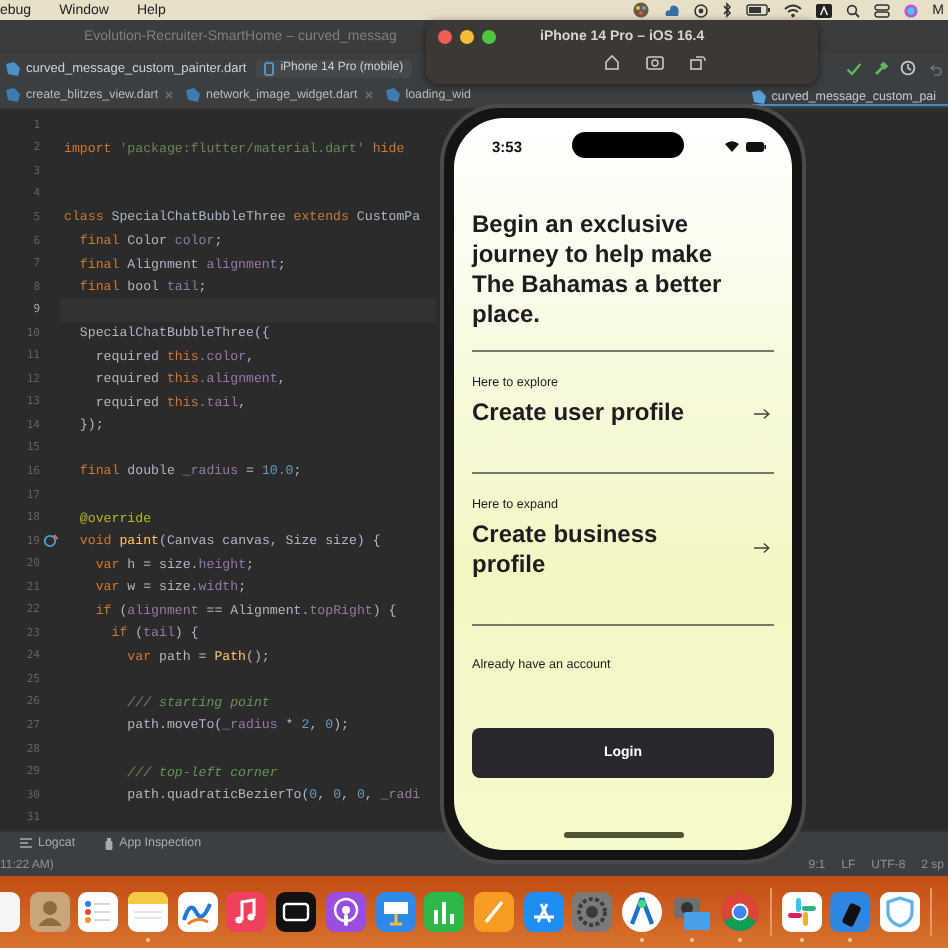  I want to click on home-indicator, so click(623, 834).